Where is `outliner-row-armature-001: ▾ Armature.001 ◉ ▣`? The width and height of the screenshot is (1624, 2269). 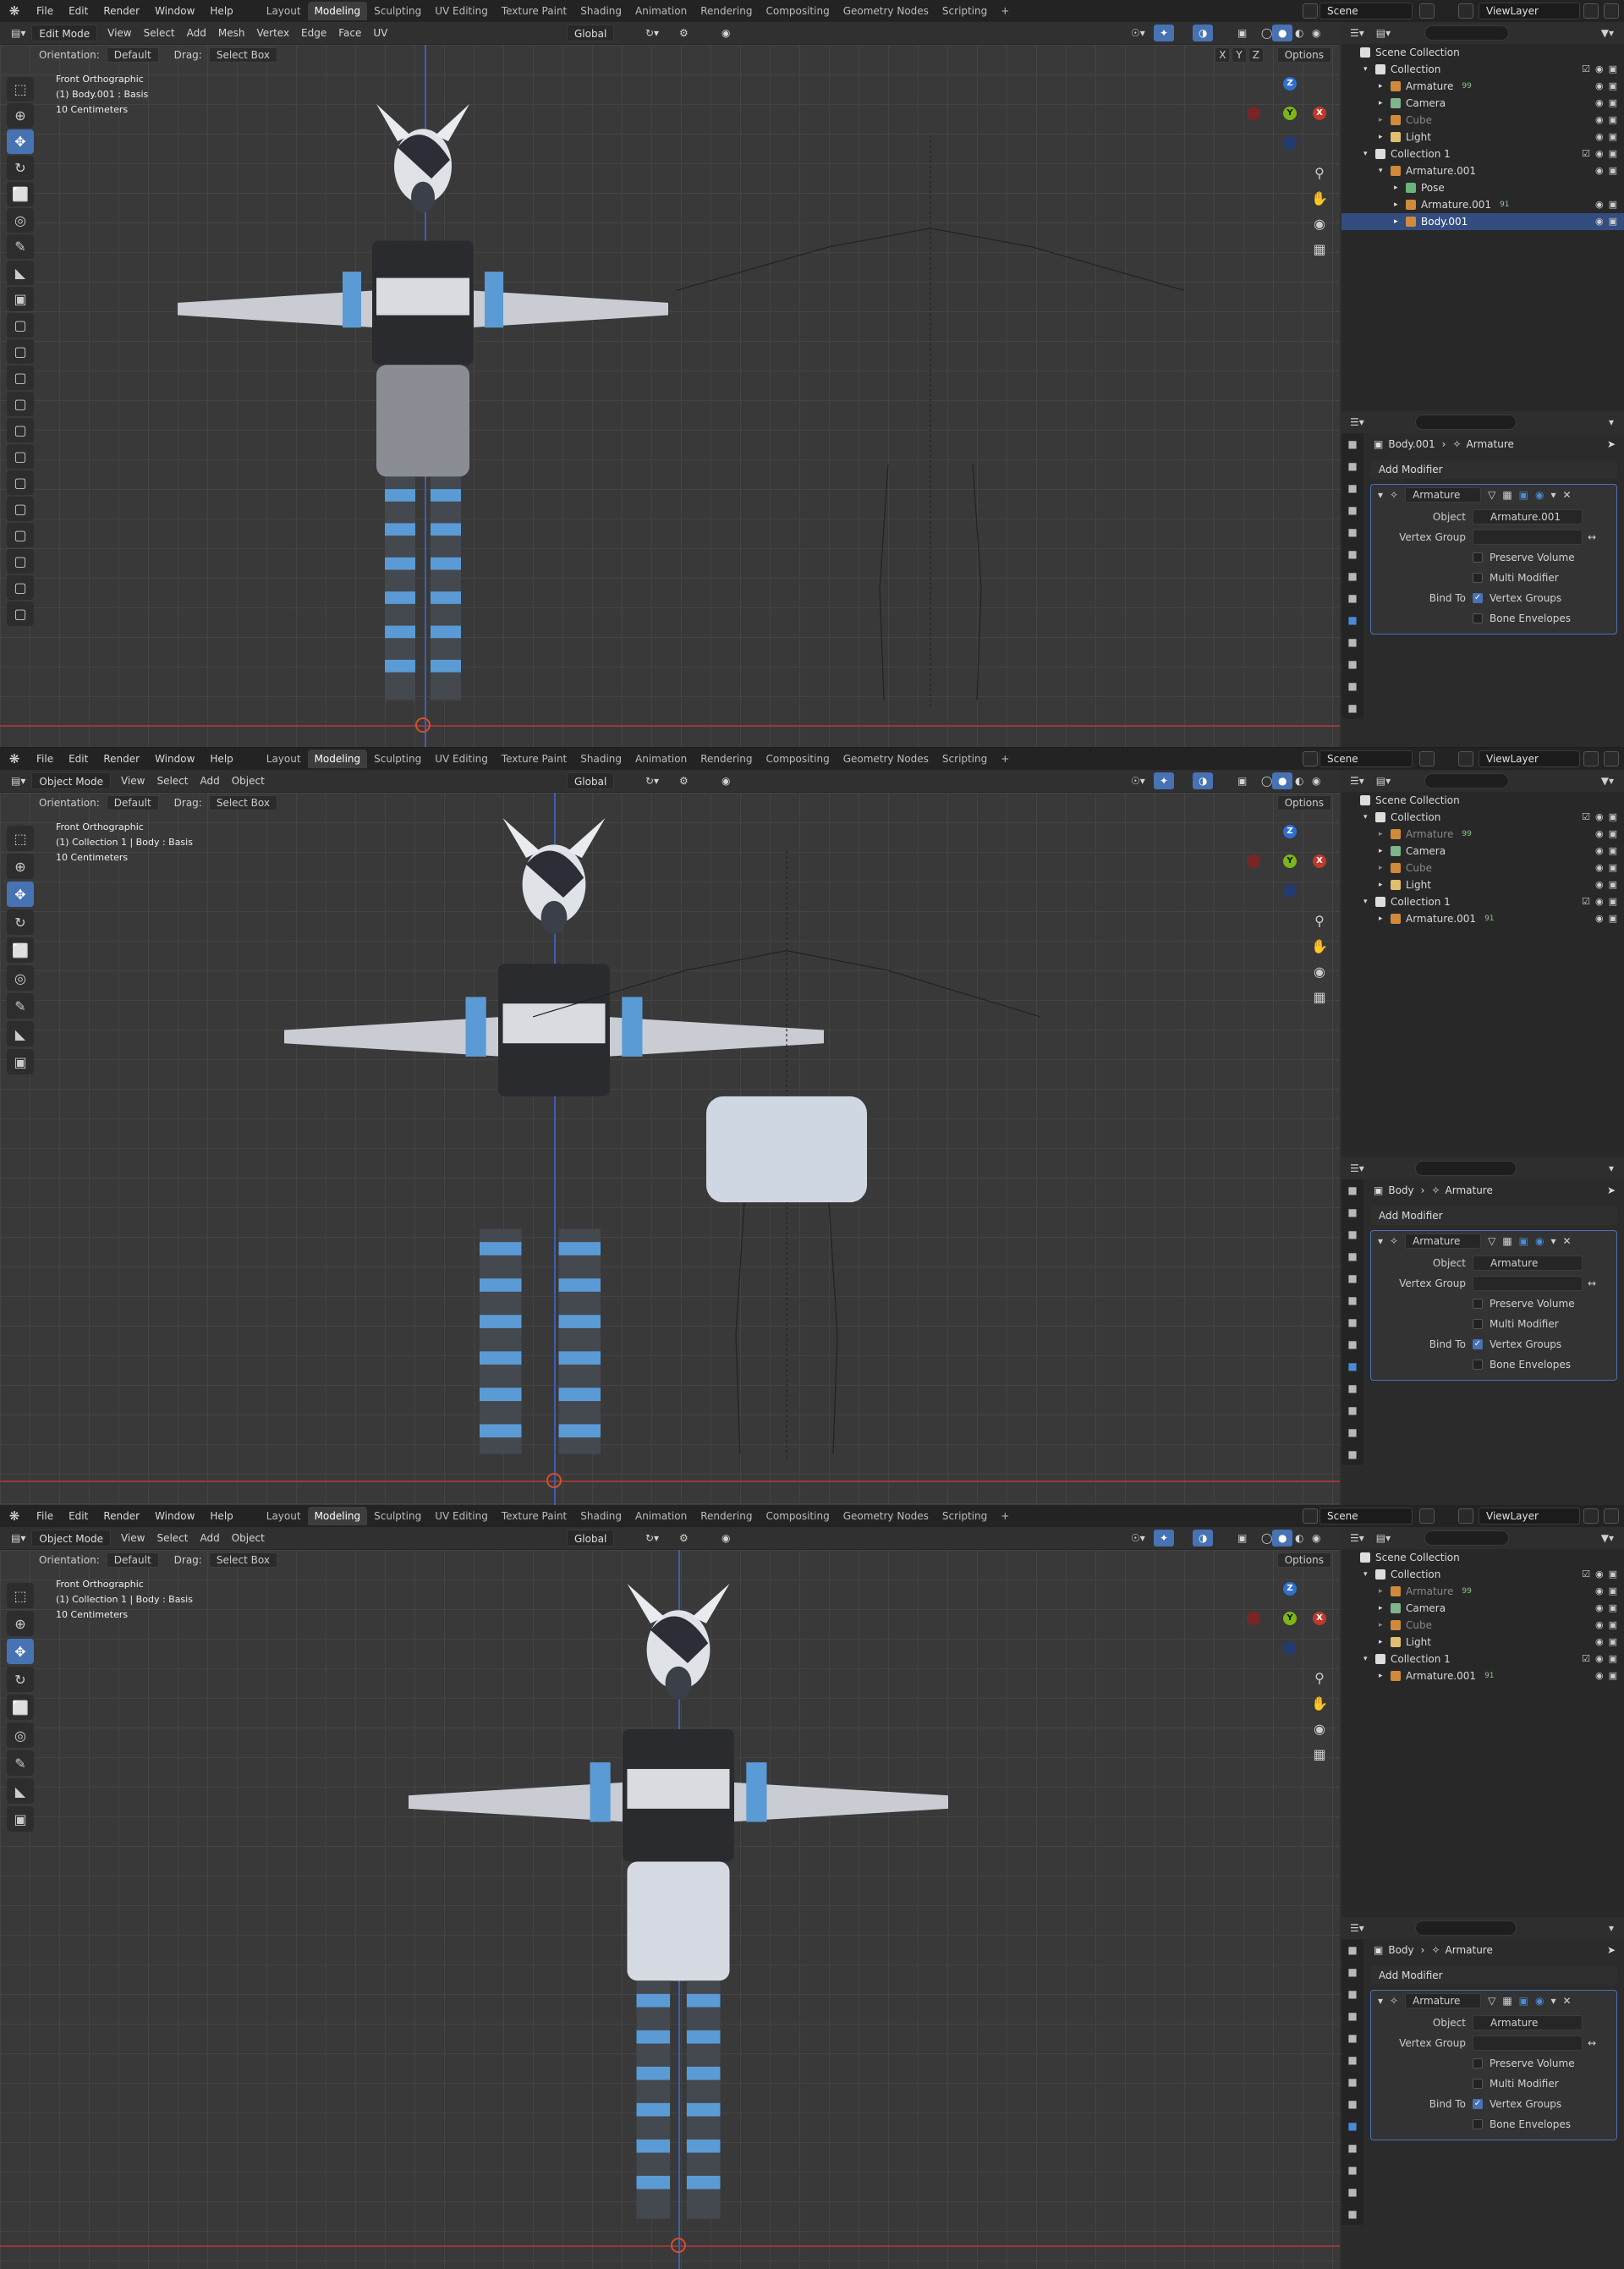
outliner-row-armature-001: ▾ Armature.001 ◉ ▣ is located at coordinates (1482, 170).